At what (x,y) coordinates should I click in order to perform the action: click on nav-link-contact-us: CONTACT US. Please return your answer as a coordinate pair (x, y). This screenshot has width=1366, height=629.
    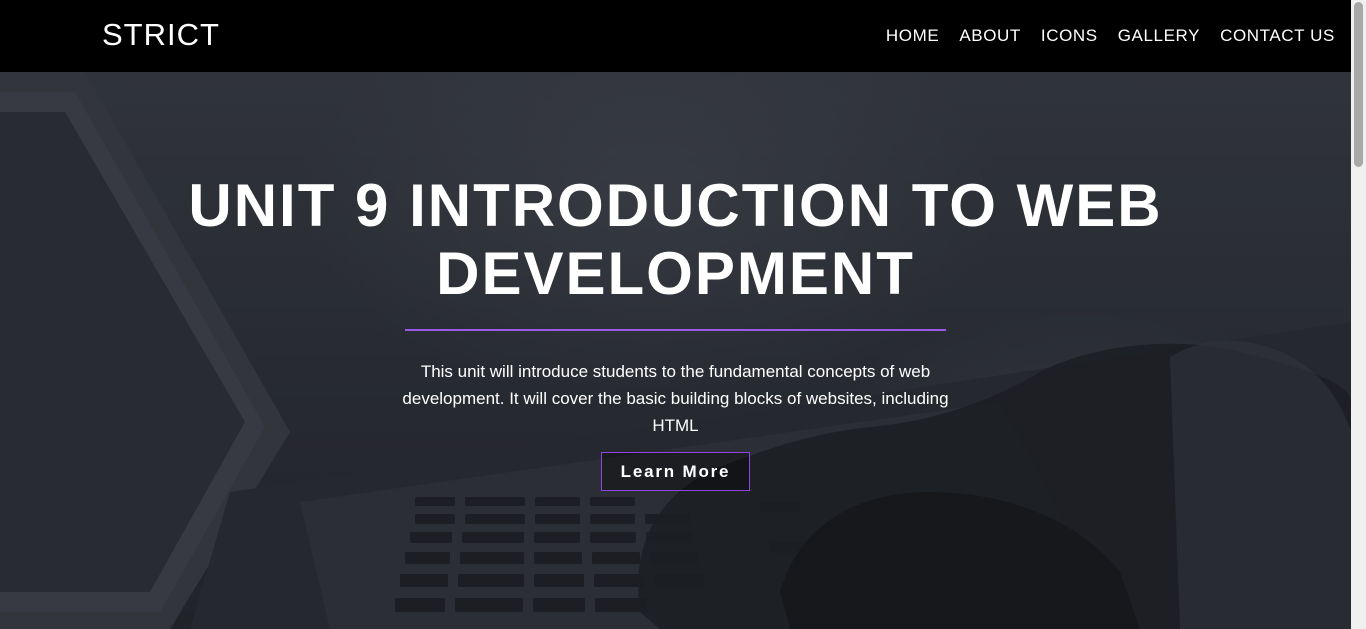
    Looking at the image, I should click on (1277, 36).